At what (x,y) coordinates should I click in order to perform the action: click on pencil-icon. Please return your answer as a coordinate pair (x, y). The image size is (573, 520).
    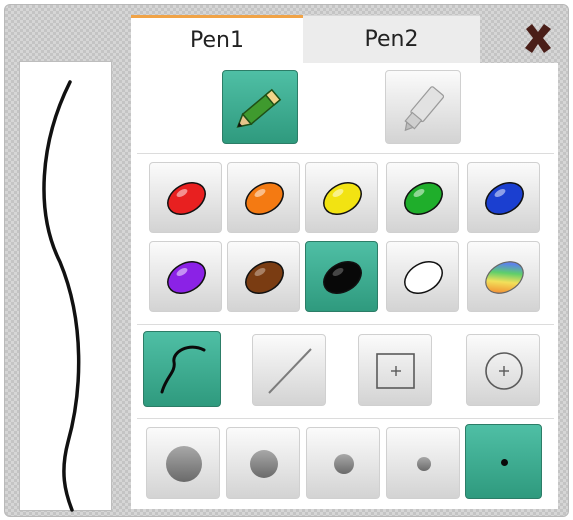
    Looking at the image, I should click on (259, 108).